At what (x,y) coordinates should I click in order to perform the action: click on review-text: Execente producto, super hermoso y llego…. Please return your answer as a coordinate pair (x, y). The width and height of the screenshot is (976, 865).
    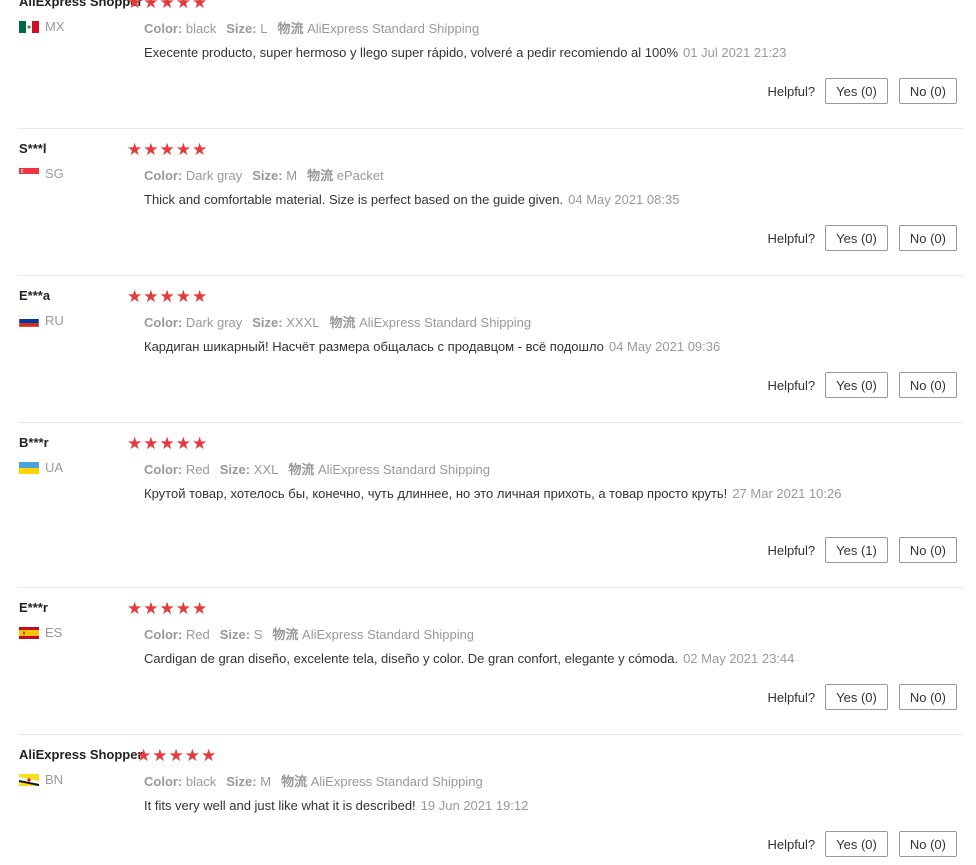
    Looking at the image, I should click on (504, 53).